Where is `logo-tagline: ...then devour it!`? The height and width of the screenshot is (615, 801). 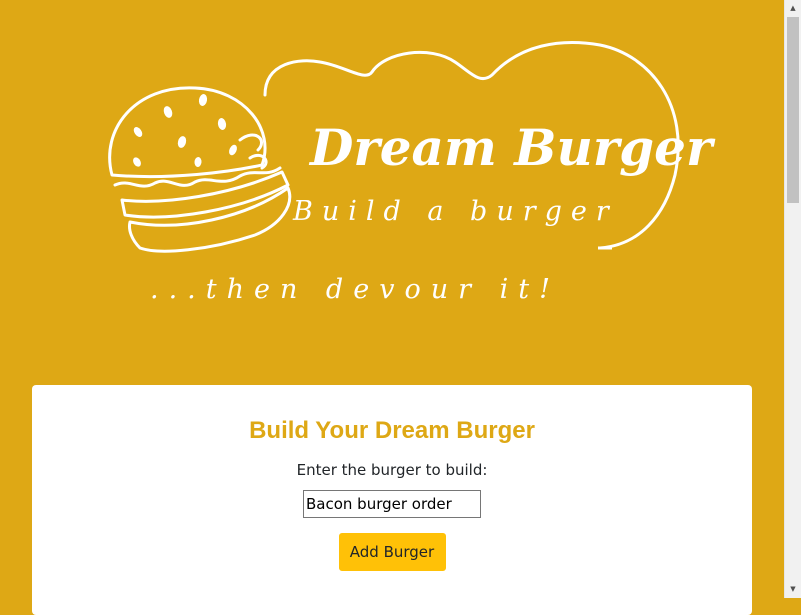
logo-tagline: ...then devour it! is located at coordinates (355, 289).